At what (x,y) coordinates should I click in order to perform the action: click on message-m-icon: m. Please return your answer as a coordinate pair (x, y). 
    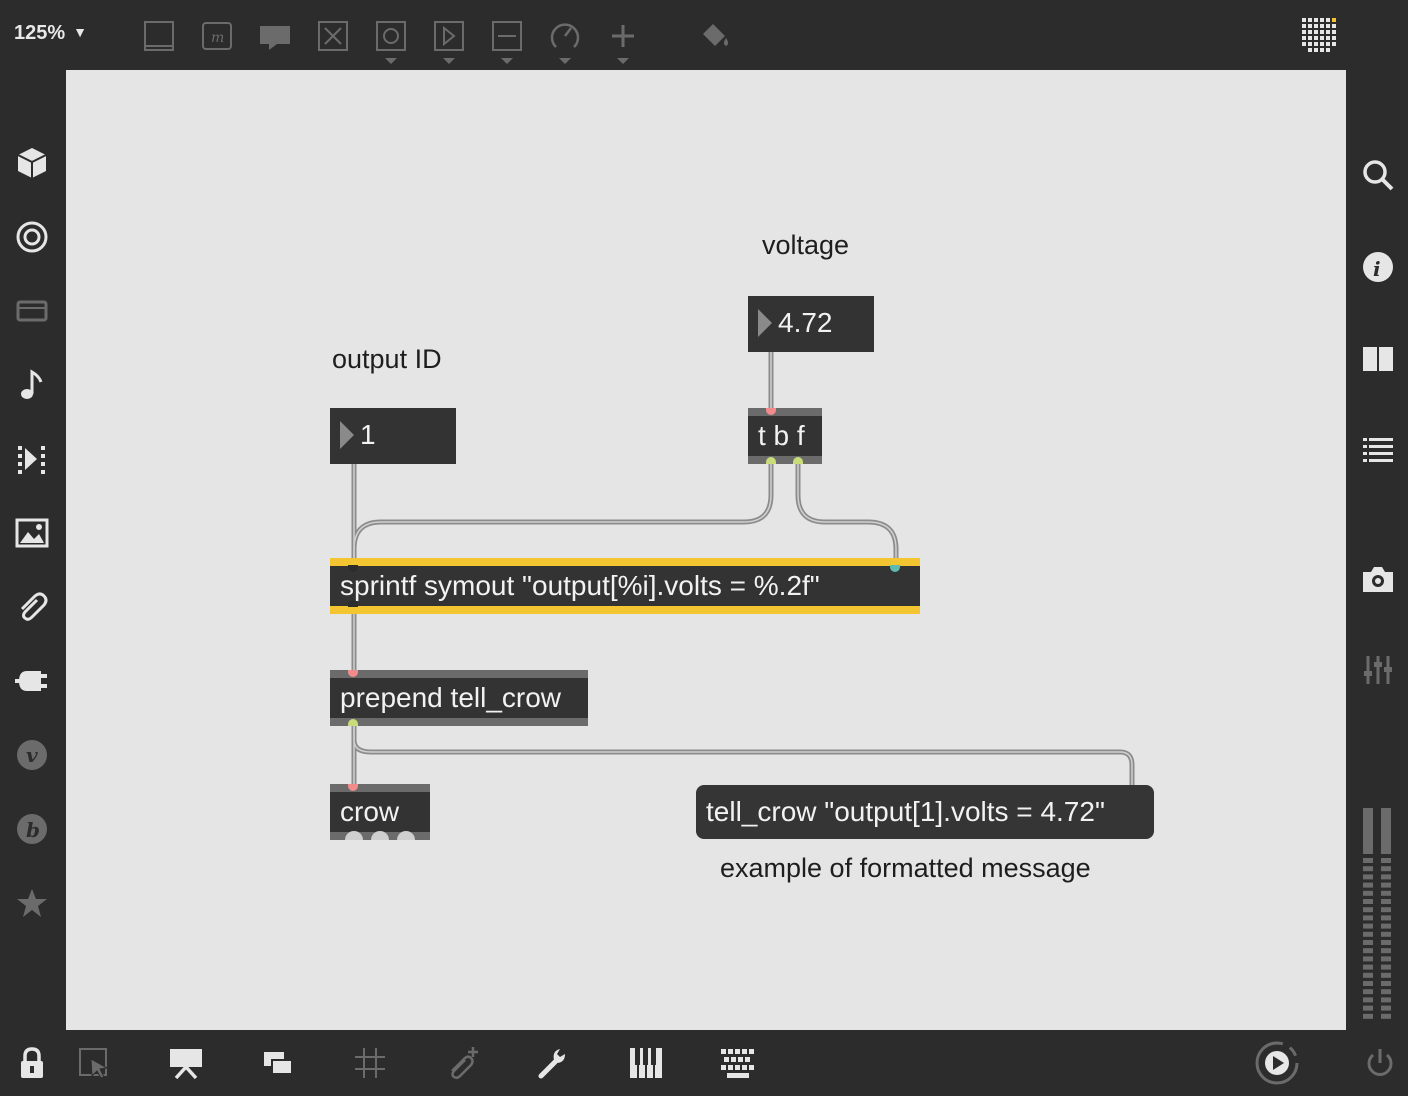
    Looking at the image, I should click on (217, 36).